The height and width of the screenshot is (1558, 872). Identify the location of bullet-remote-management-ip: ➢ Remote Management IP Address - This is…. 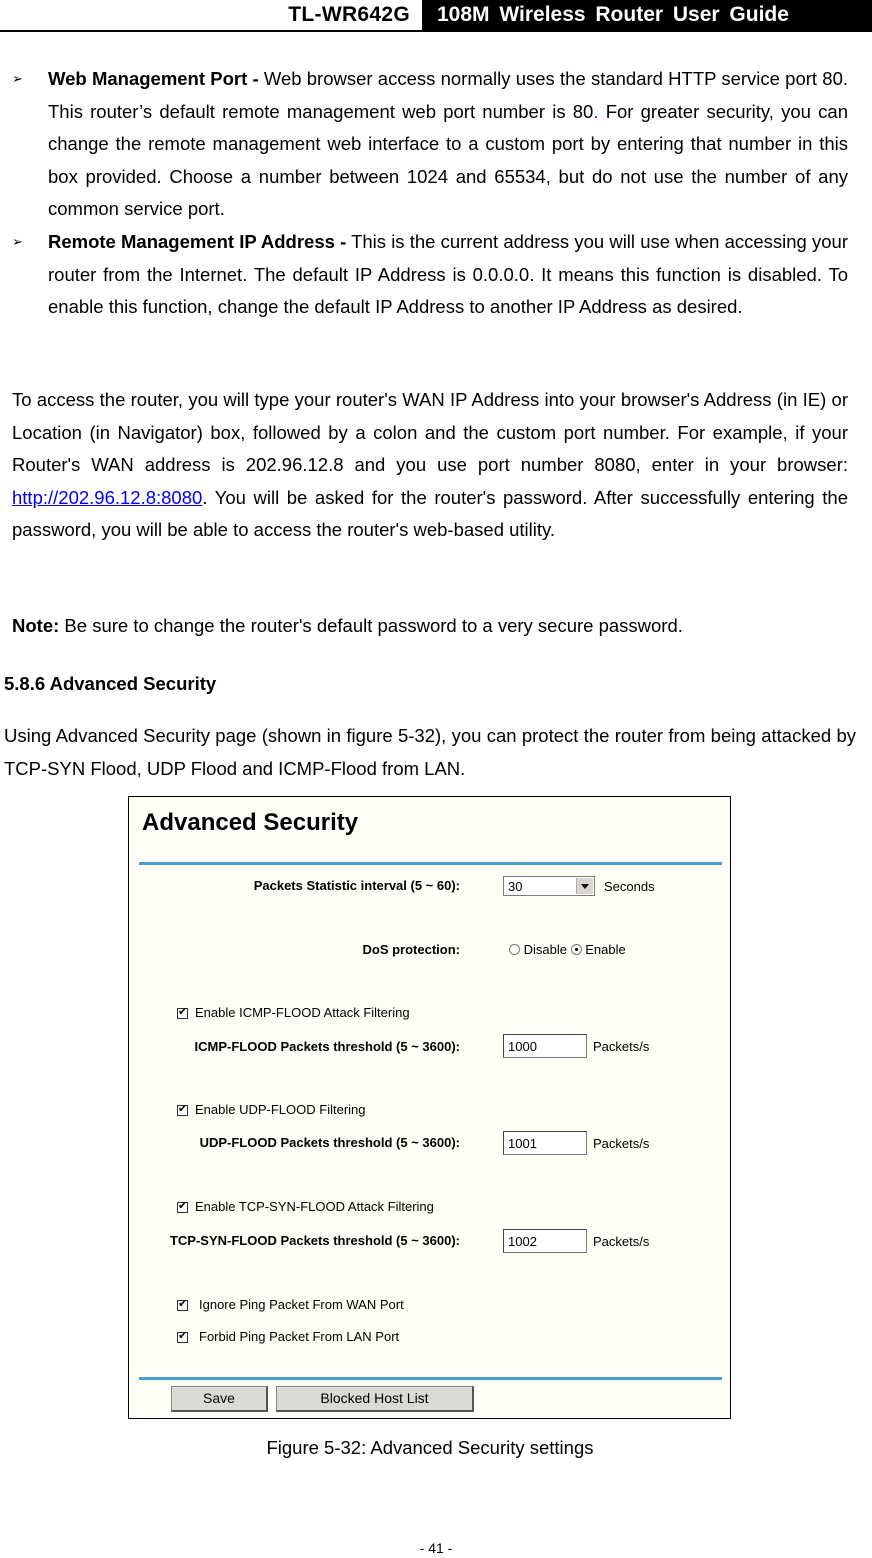
(430, 275).